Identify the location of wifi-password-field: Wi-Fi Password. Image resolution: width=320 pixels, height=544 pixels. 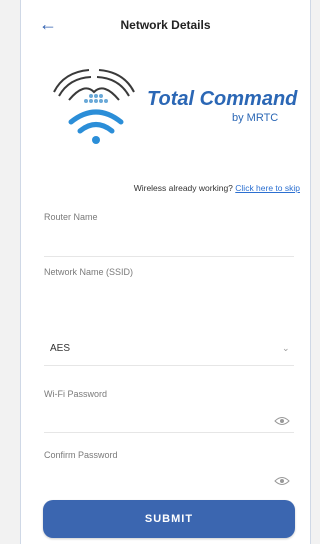
(169, 411).